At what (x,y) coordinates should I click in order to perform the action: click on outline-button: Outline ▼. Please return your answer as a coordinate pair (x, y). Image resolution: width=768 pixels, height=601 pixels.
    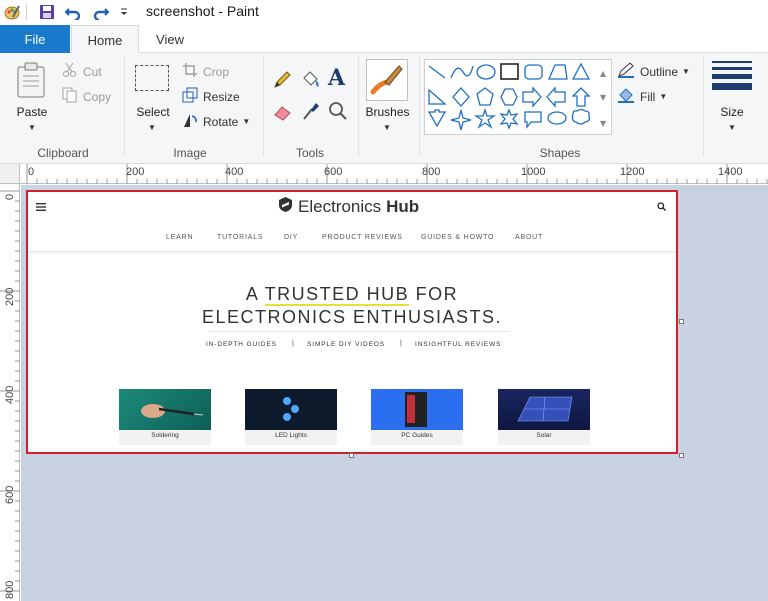
    Looking at the image, I should click on (653, 71).